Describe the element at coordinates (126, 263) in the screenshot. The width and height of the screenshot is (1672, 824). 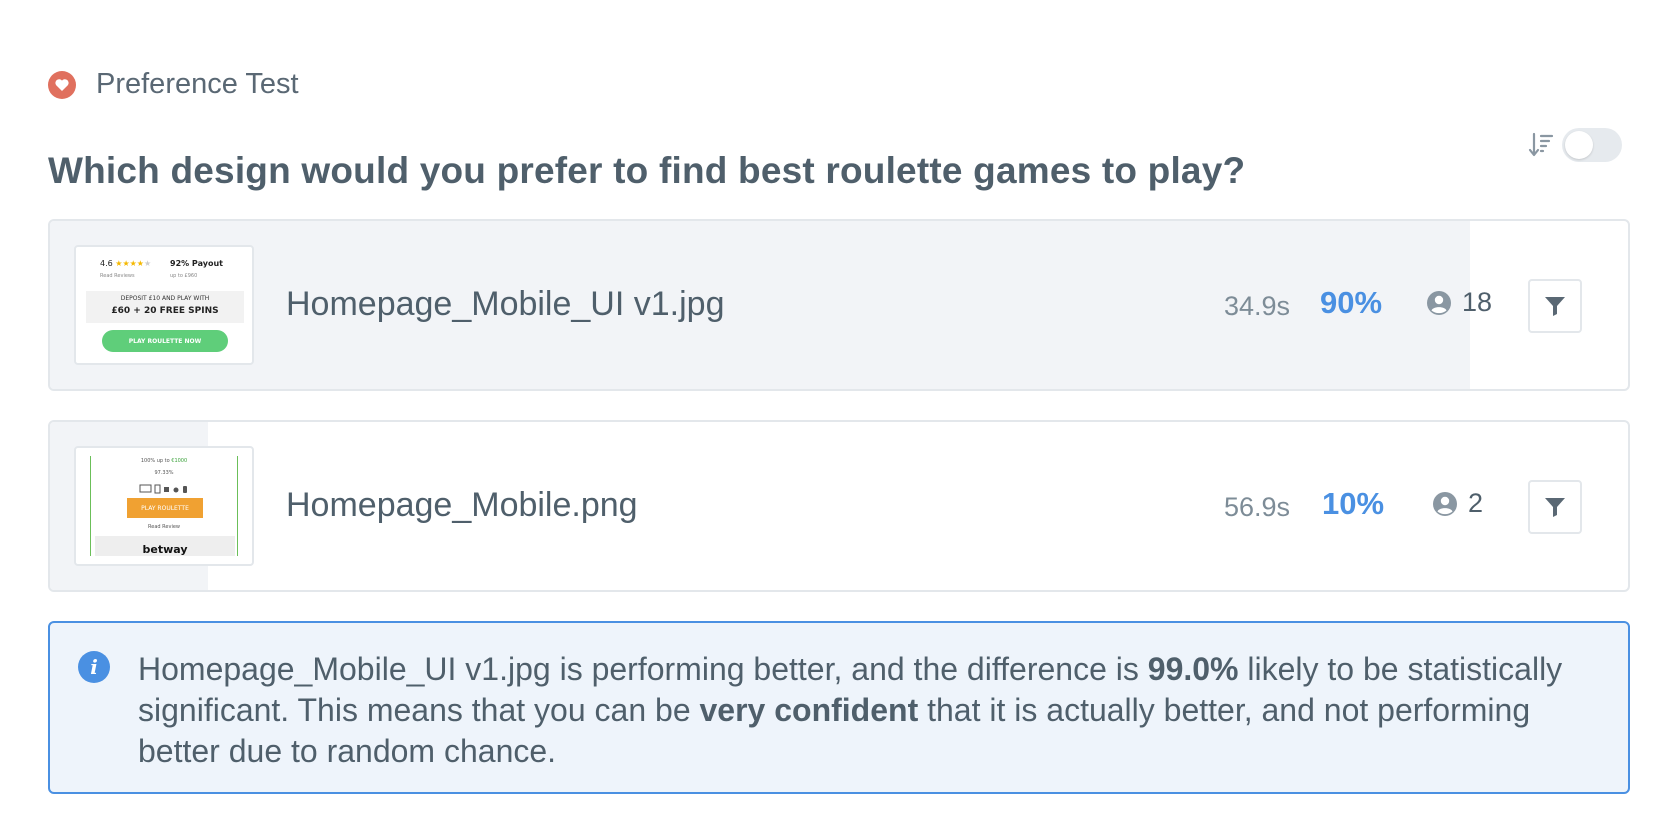
I see `thumb-rating: 4.6 ★★★★★` at that location.